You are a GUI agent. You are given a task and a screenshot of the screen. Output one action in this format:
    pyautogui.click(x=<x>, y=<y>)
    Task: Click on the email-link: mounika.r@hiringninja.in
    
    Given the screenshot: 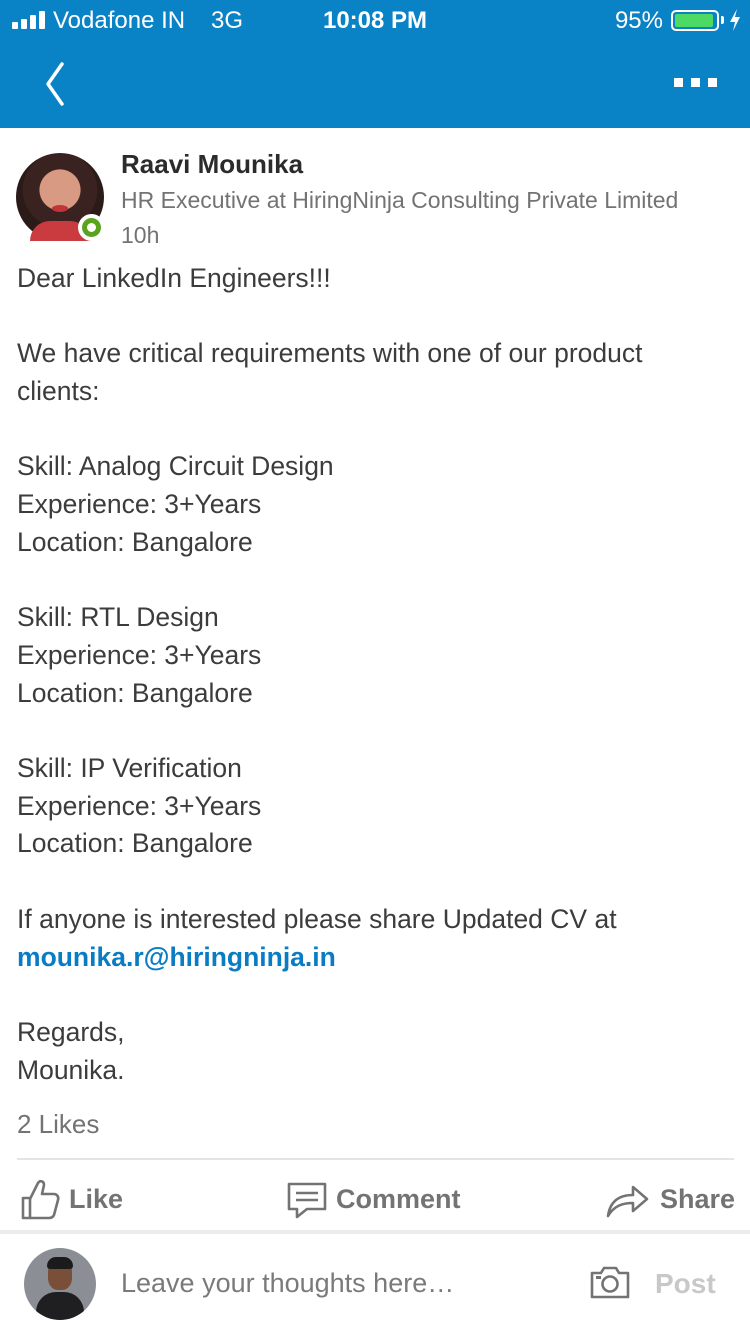 What is the action you would take?
    pyautogui.click(x=176, y=957)
    